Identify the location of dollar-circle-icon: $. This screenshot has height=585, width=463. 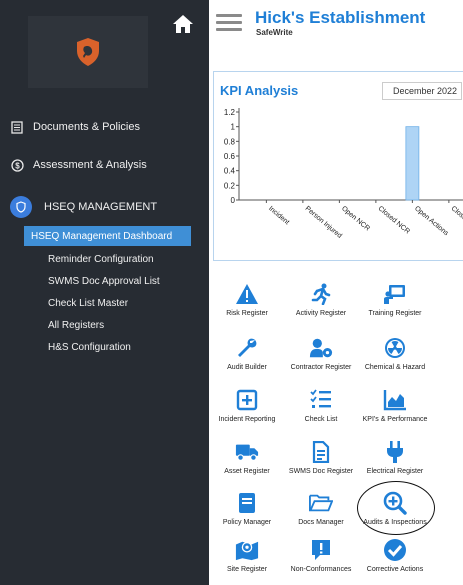
(17, 165).